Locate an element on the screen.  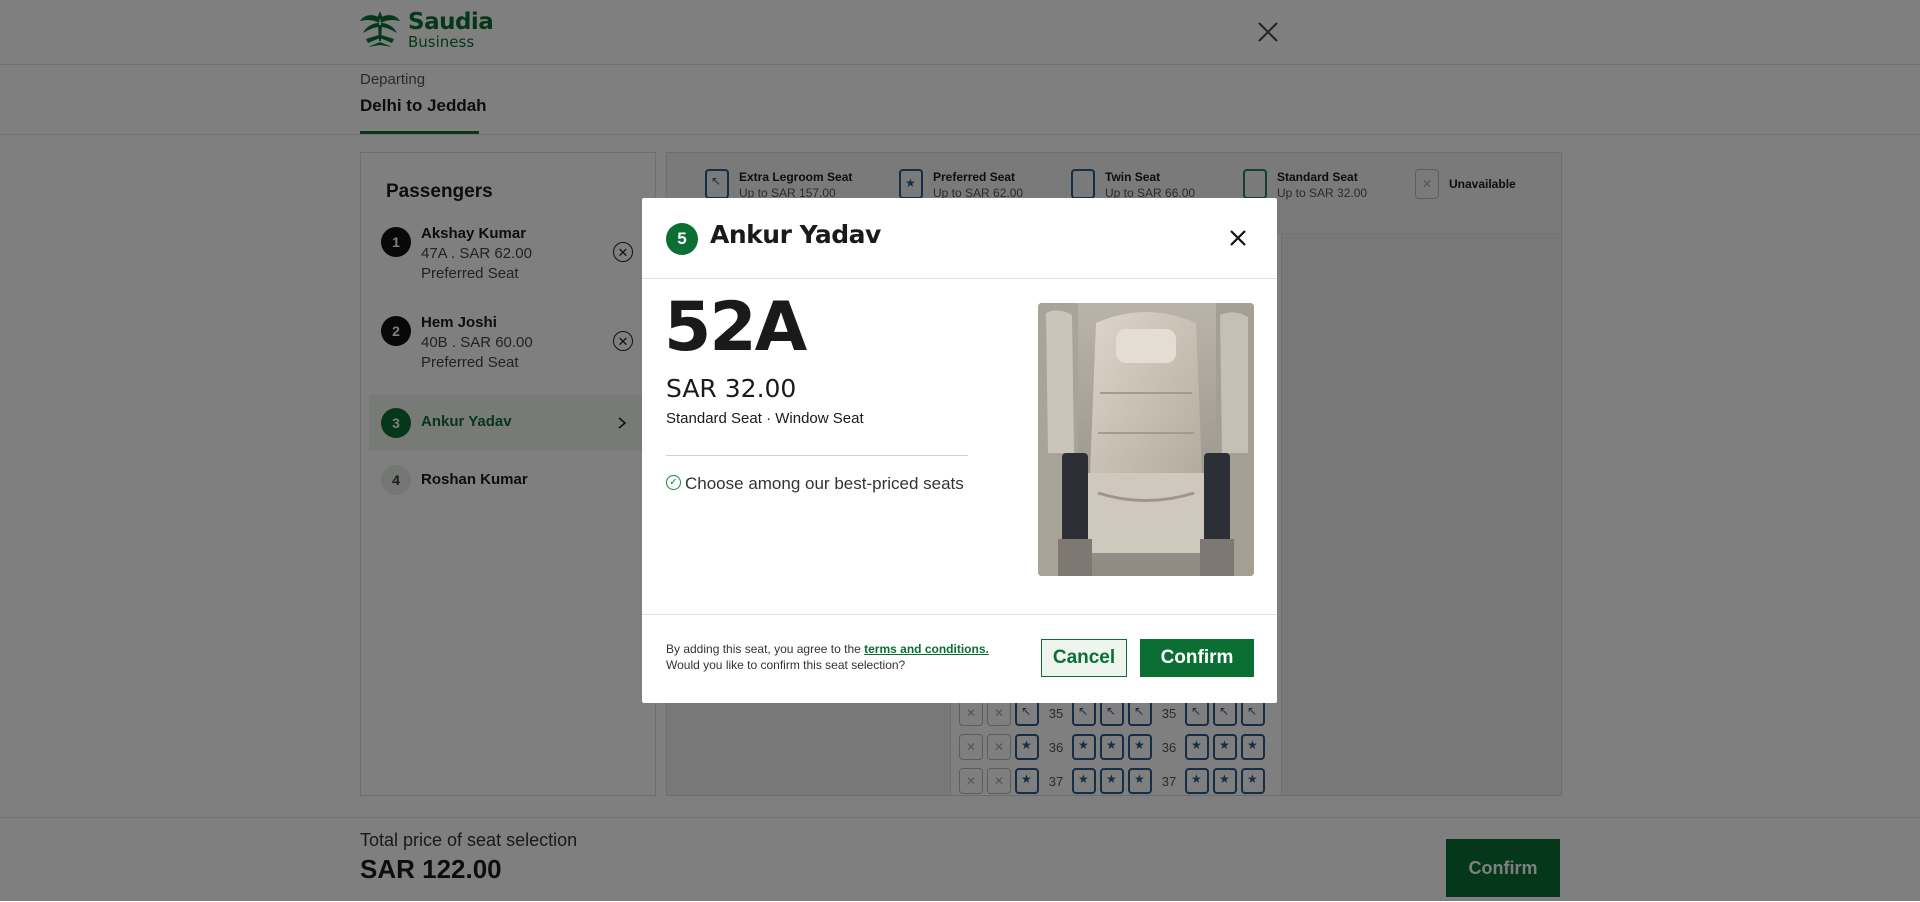
confirm-button: Confirm is located at coordinates (1197, 658).